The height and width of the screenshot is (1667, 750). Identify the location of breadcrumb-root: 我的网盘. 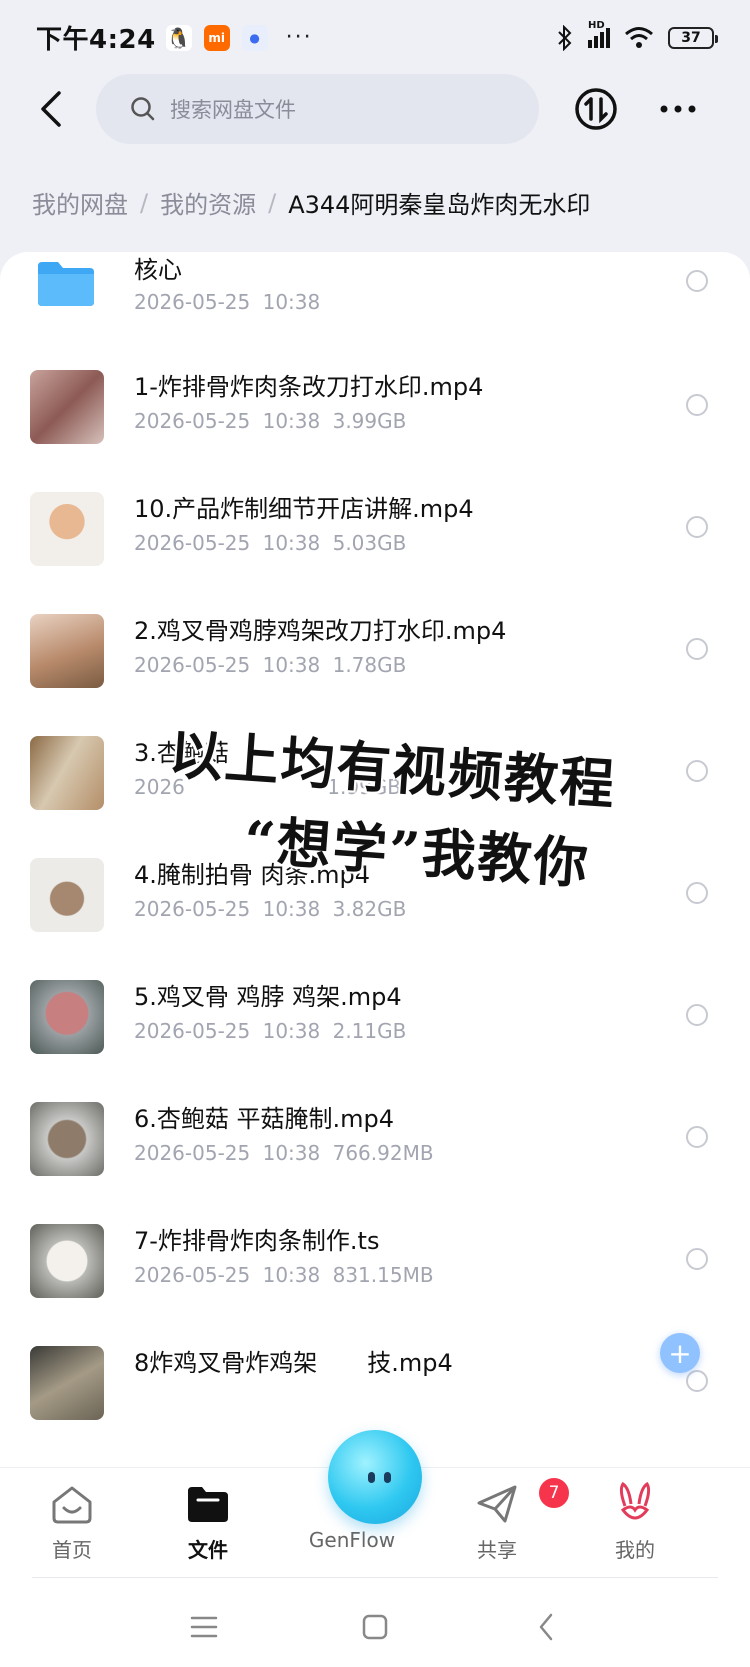
(80, 202).